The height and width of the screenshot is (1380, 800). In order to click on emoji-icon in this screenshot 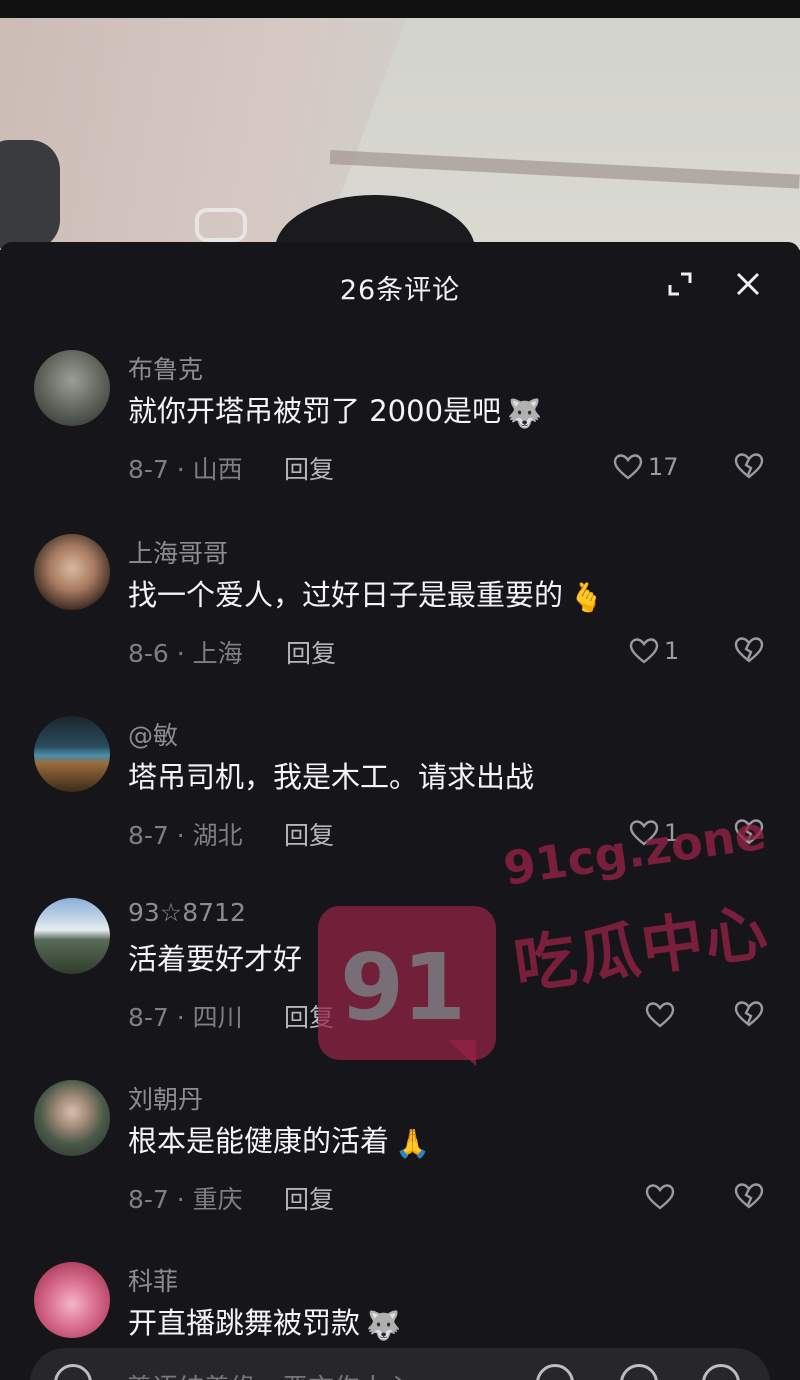, I will do `click(639, 1372)`.